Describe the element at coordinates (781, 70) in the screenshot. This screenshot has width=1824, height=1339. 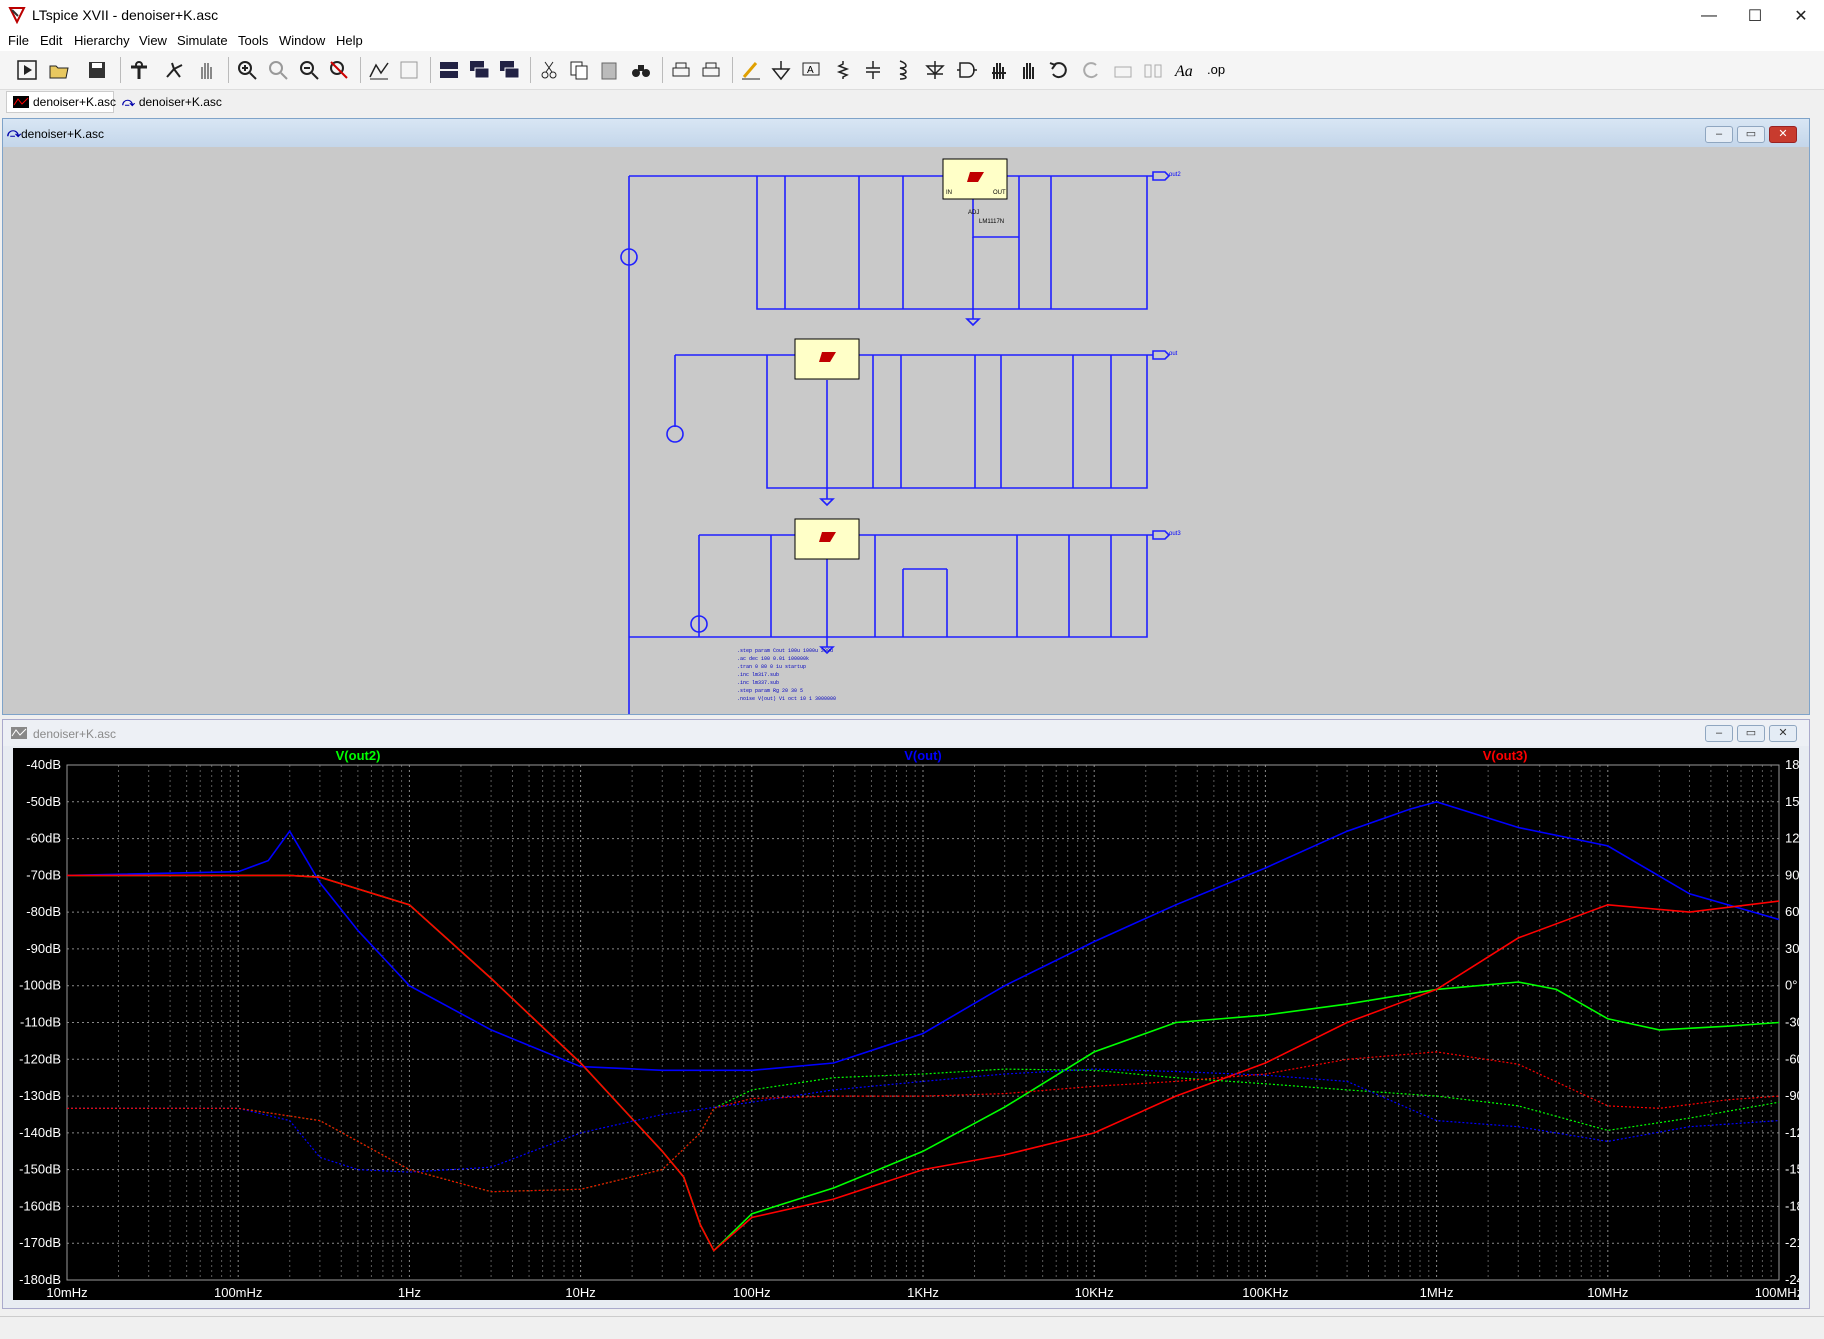
I see `ground-icon` at that location.